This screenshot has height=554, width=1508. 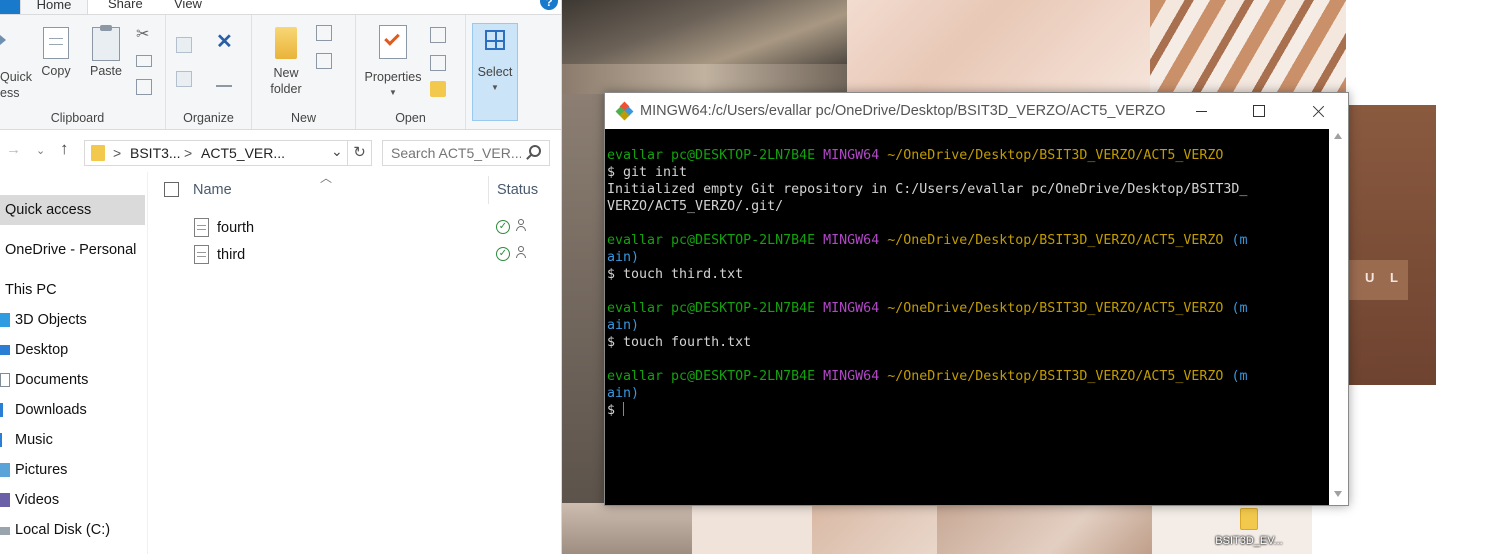 I want to click on nav-item-quick-access: Quick access, so click(x=72, y=210).